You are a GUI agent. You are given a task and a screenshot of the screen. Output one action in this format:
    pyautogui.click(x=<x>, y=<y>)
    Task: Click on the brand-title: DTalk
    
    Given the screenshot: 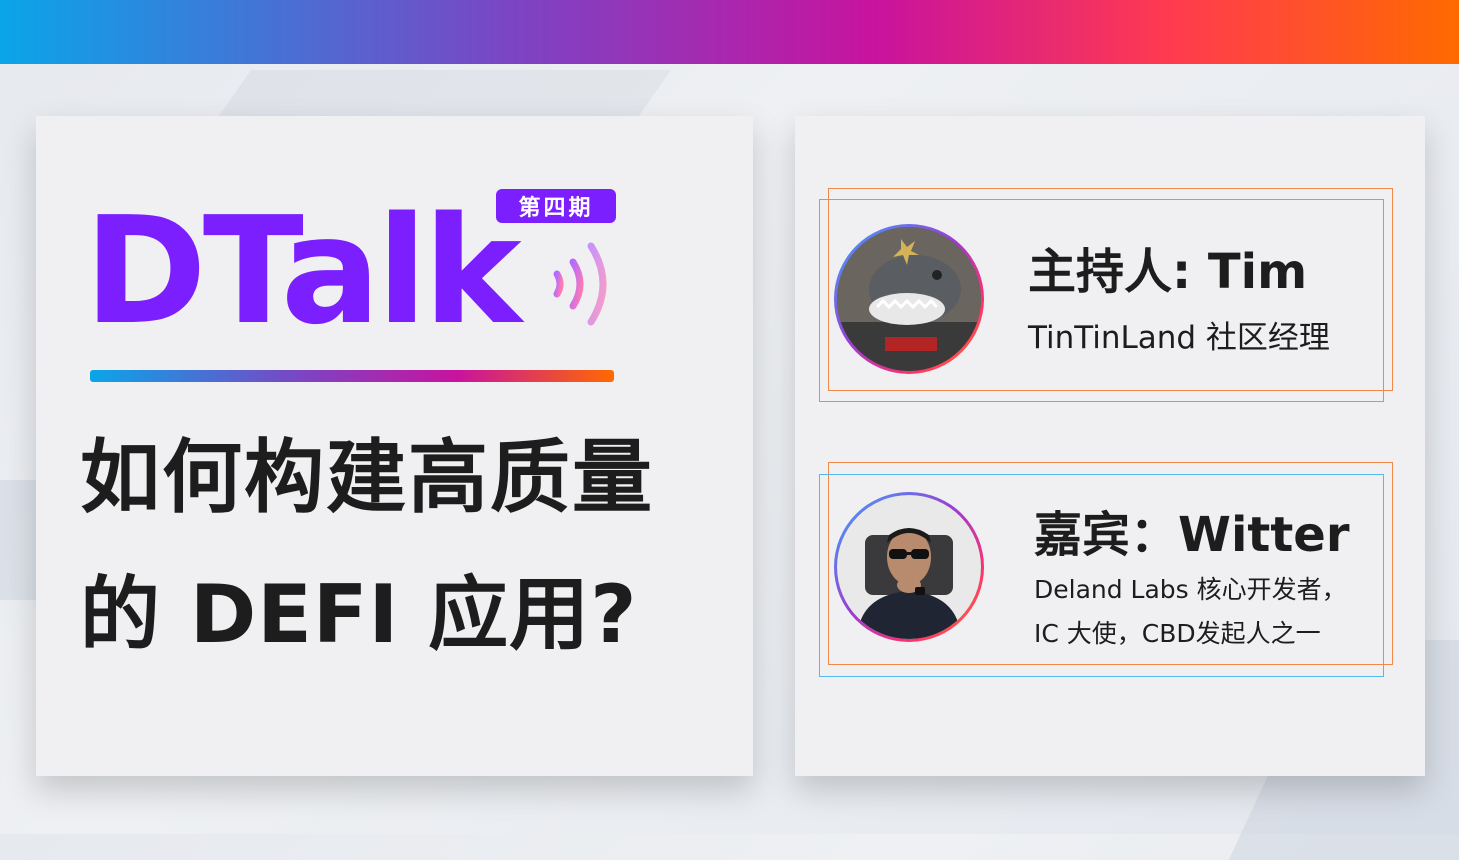 What is the action you would take?
    pyautogui.click(x=303, y=271)
    